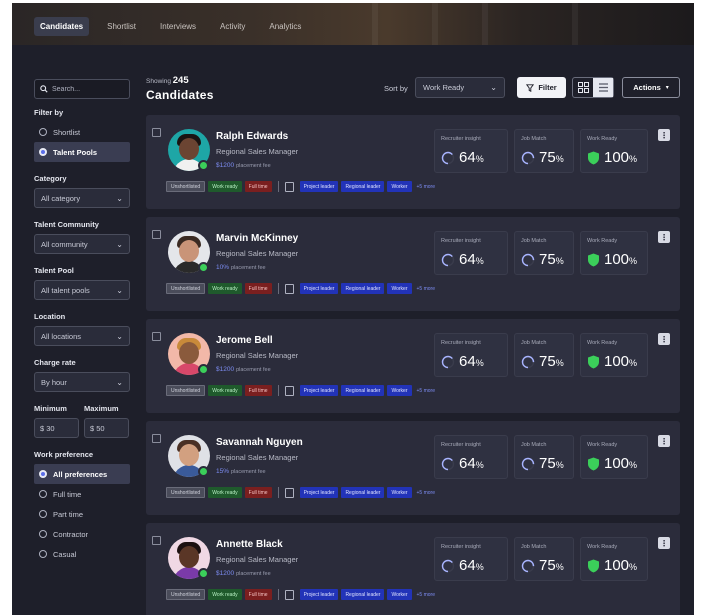 This screenshot has width=701, height=615. I want to click on work-pref-full-time: Full time, so click(89, 494).